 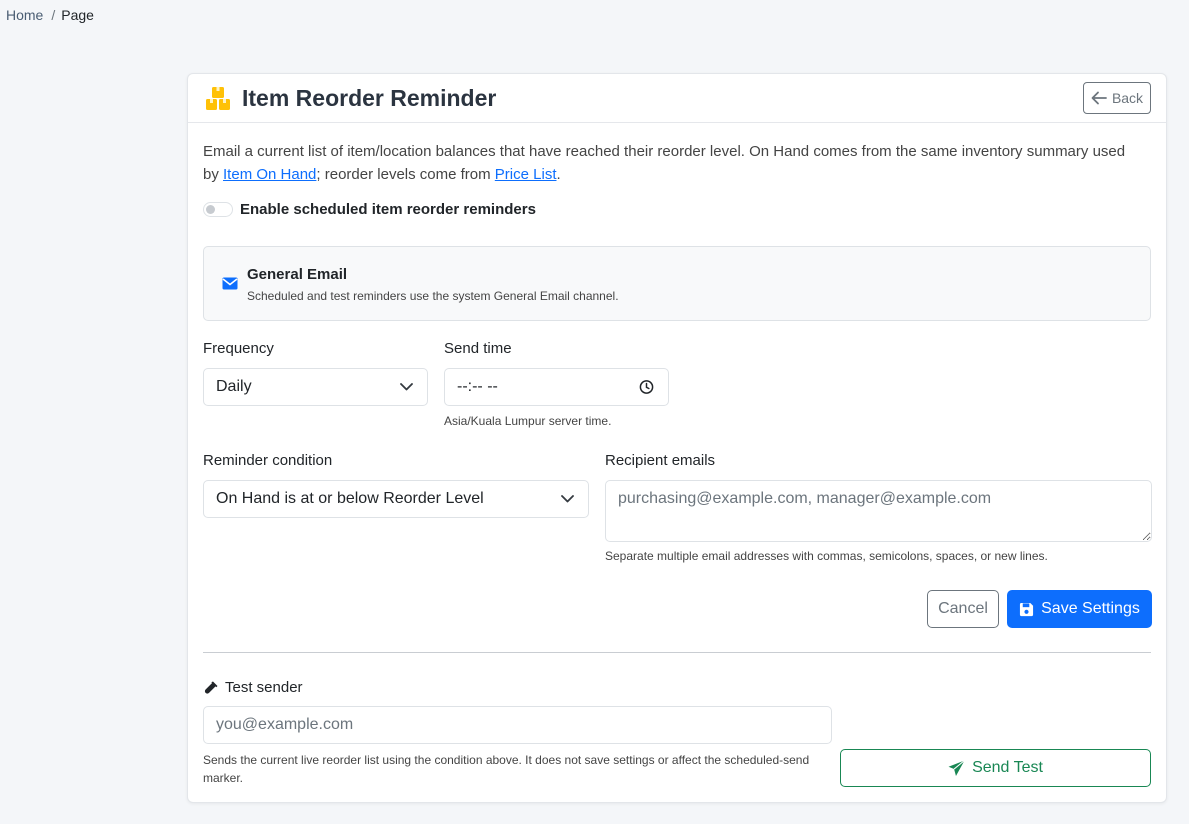 What do you see at coordinates (477, 386) in the screenshot?
I see `send-time-value: --:-- --` at bounding box center [477, 386].